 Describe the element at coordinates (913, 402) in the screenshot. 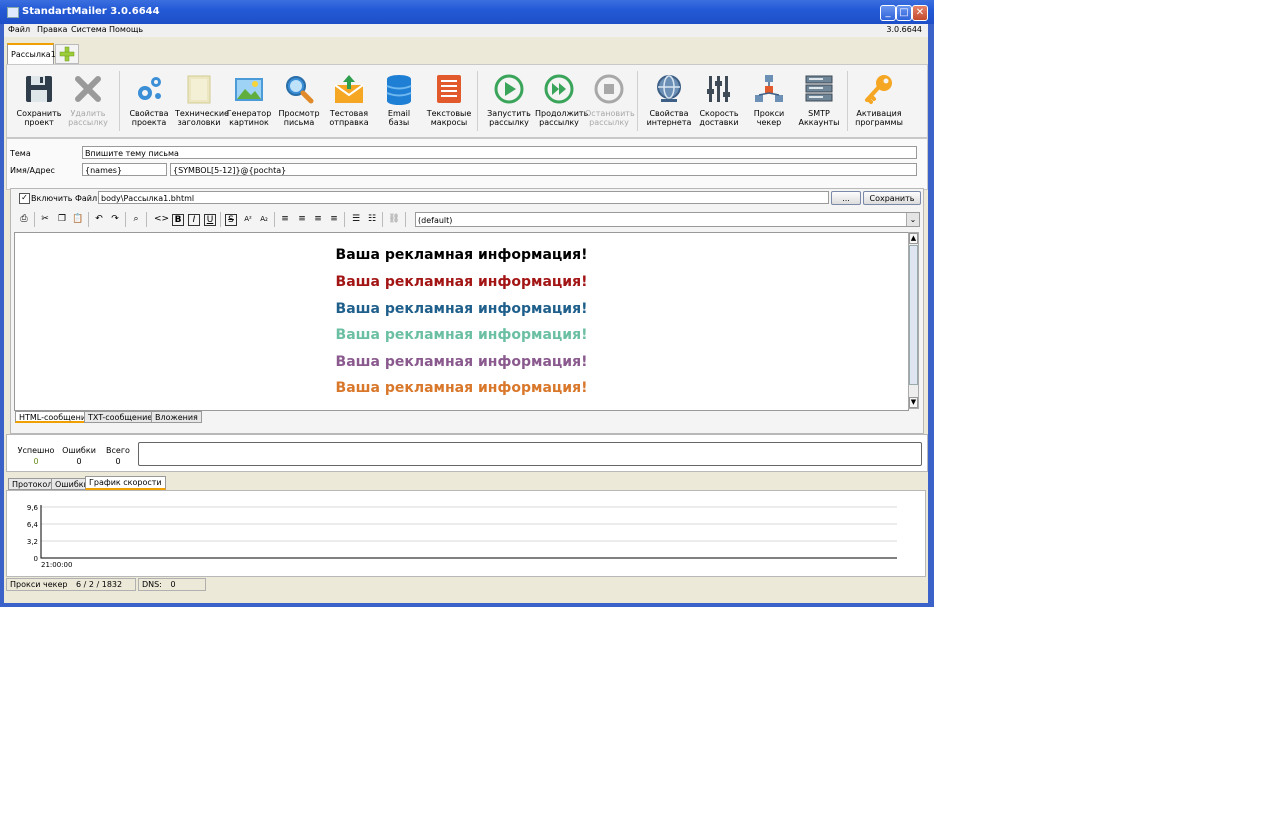

I see `scroll-down-icon: ▼` at that location.